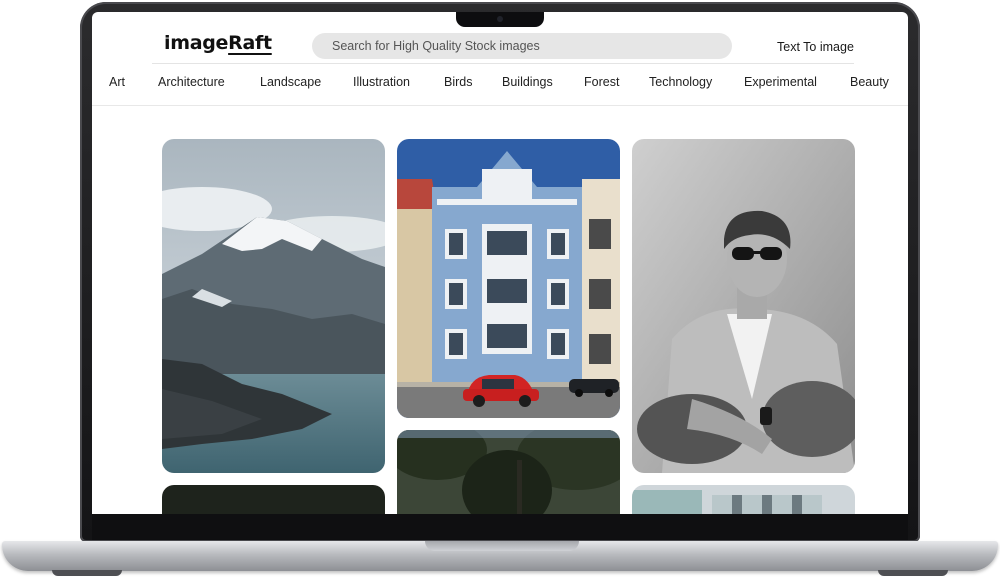 The image size is (1000, 580). Describe the element at coordinates (87, 573) in the screenshot. I see `laptop-foot-left` at that location.